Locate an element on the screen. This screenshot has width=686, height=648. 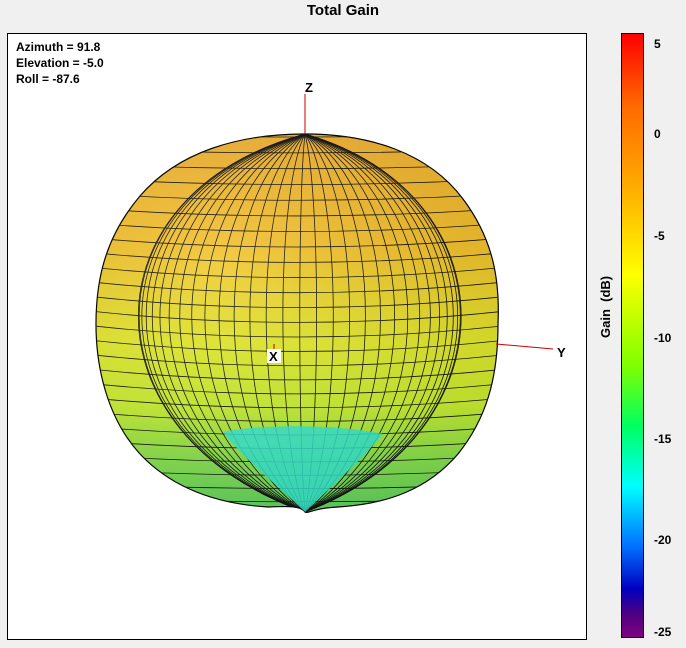
colorbar-label: Gain (dB) is located at coordinates (605, 307).